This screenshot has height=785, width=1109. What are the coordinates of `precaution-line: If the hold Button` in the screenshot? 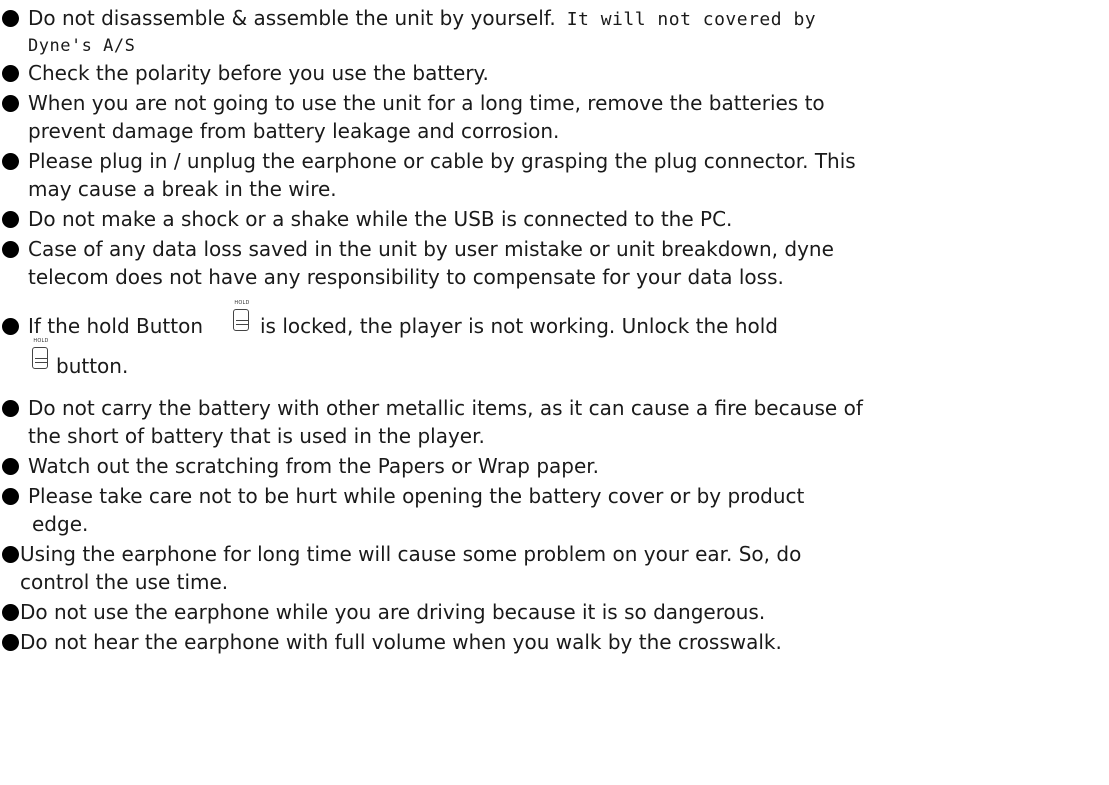 It's located at (115, 326).